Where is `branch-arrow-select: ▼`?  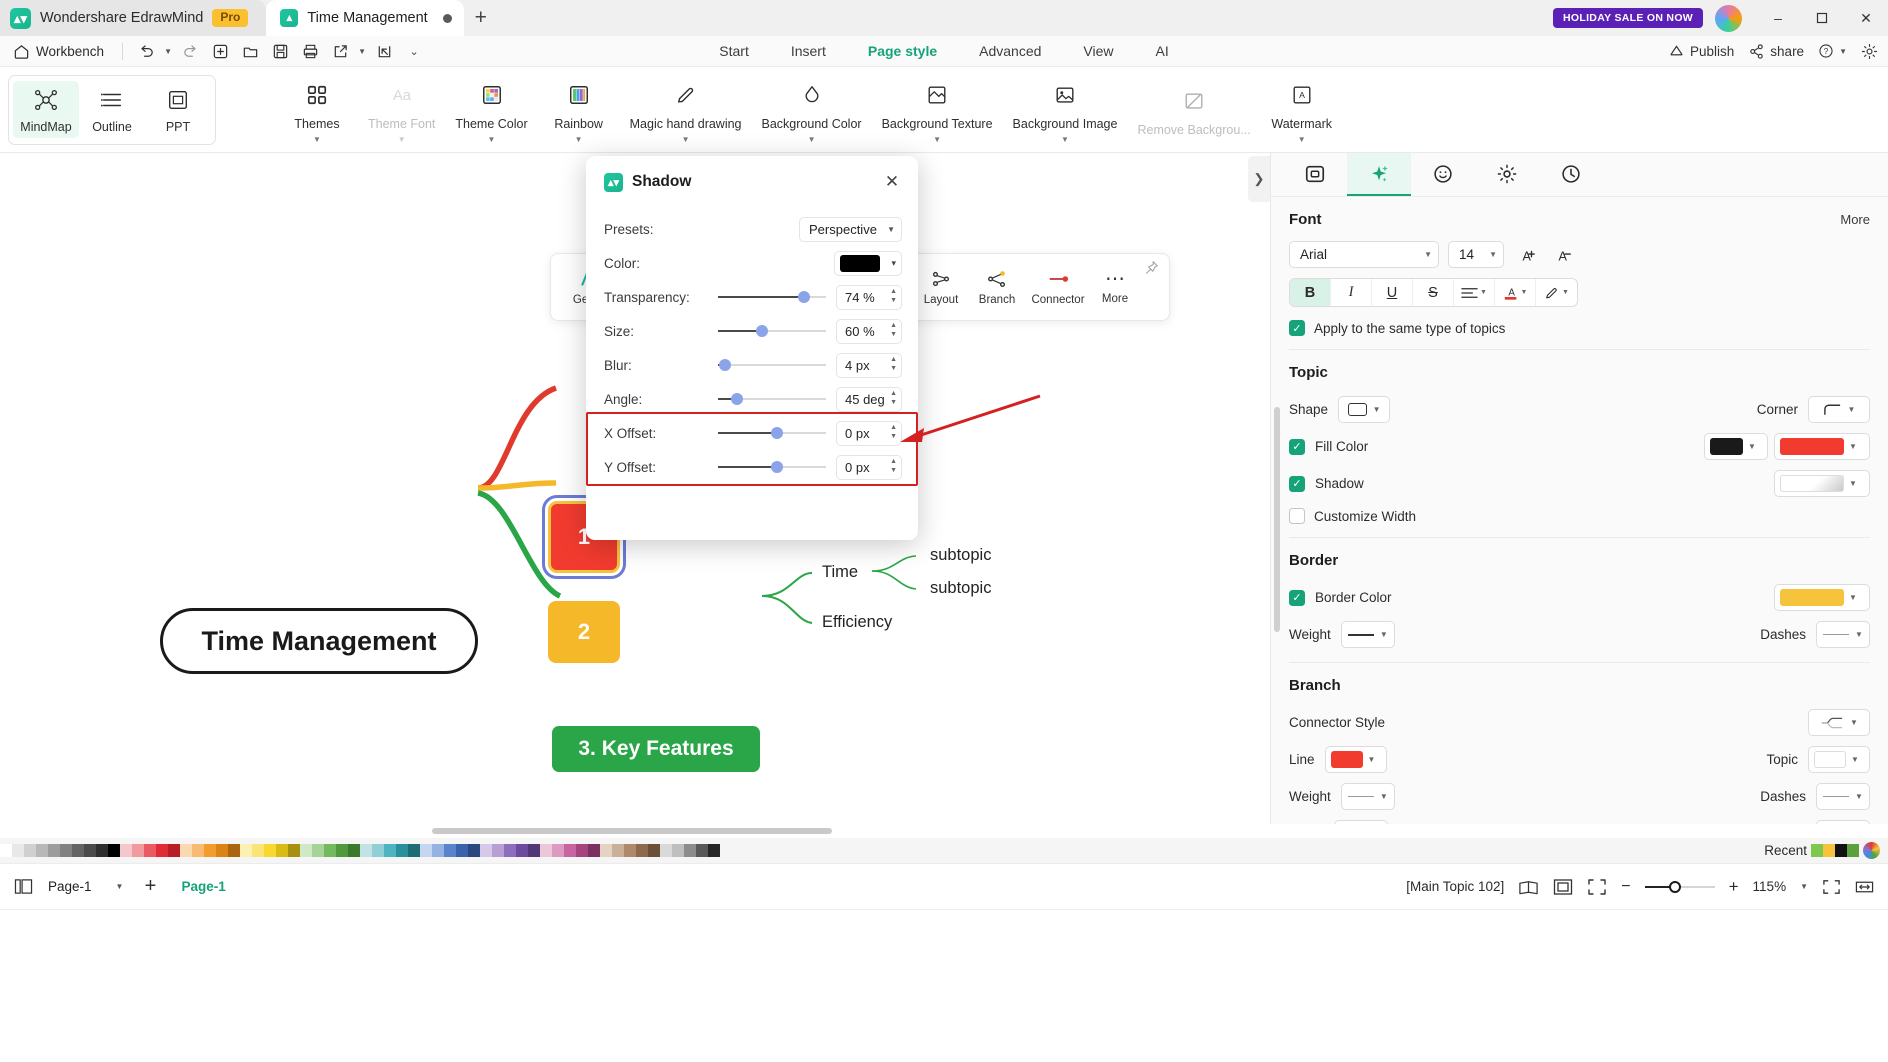
branch-arrow-select: ▼ is located at coordinates (1361, 822).